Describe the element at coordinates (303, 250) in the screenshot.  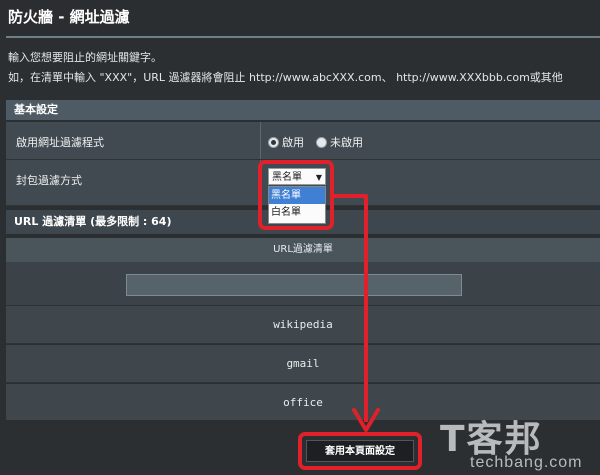
I see `url-list-column-header: URL過濾清單` at that location.